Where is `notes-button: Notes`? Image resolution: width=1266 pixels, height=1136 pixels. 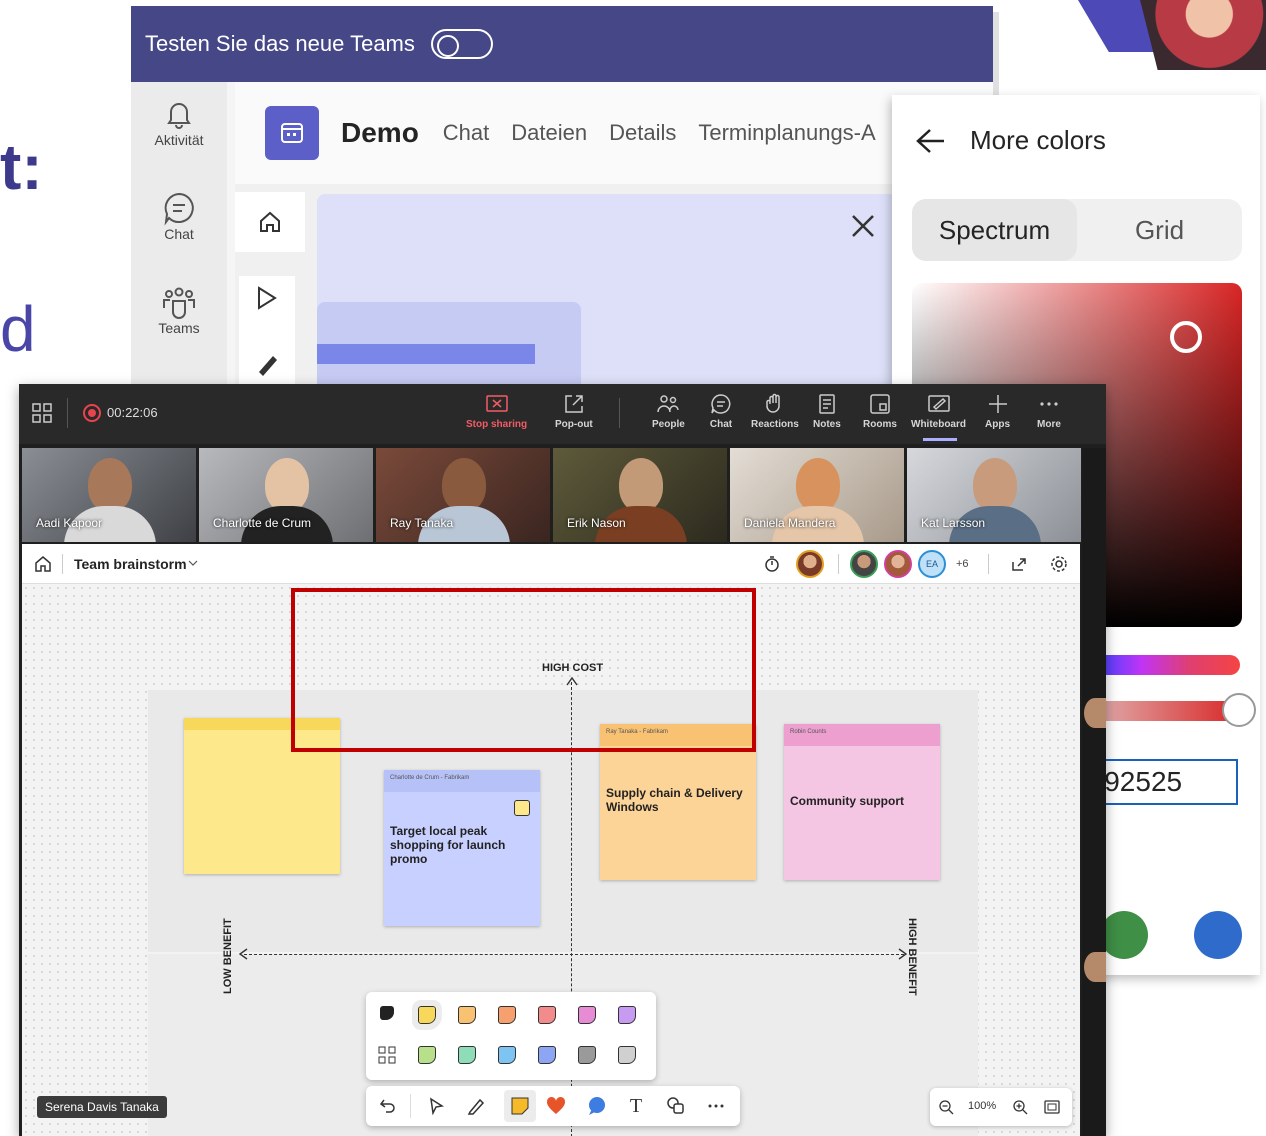 notes-button: Notes is located at coordinates (827, 411).